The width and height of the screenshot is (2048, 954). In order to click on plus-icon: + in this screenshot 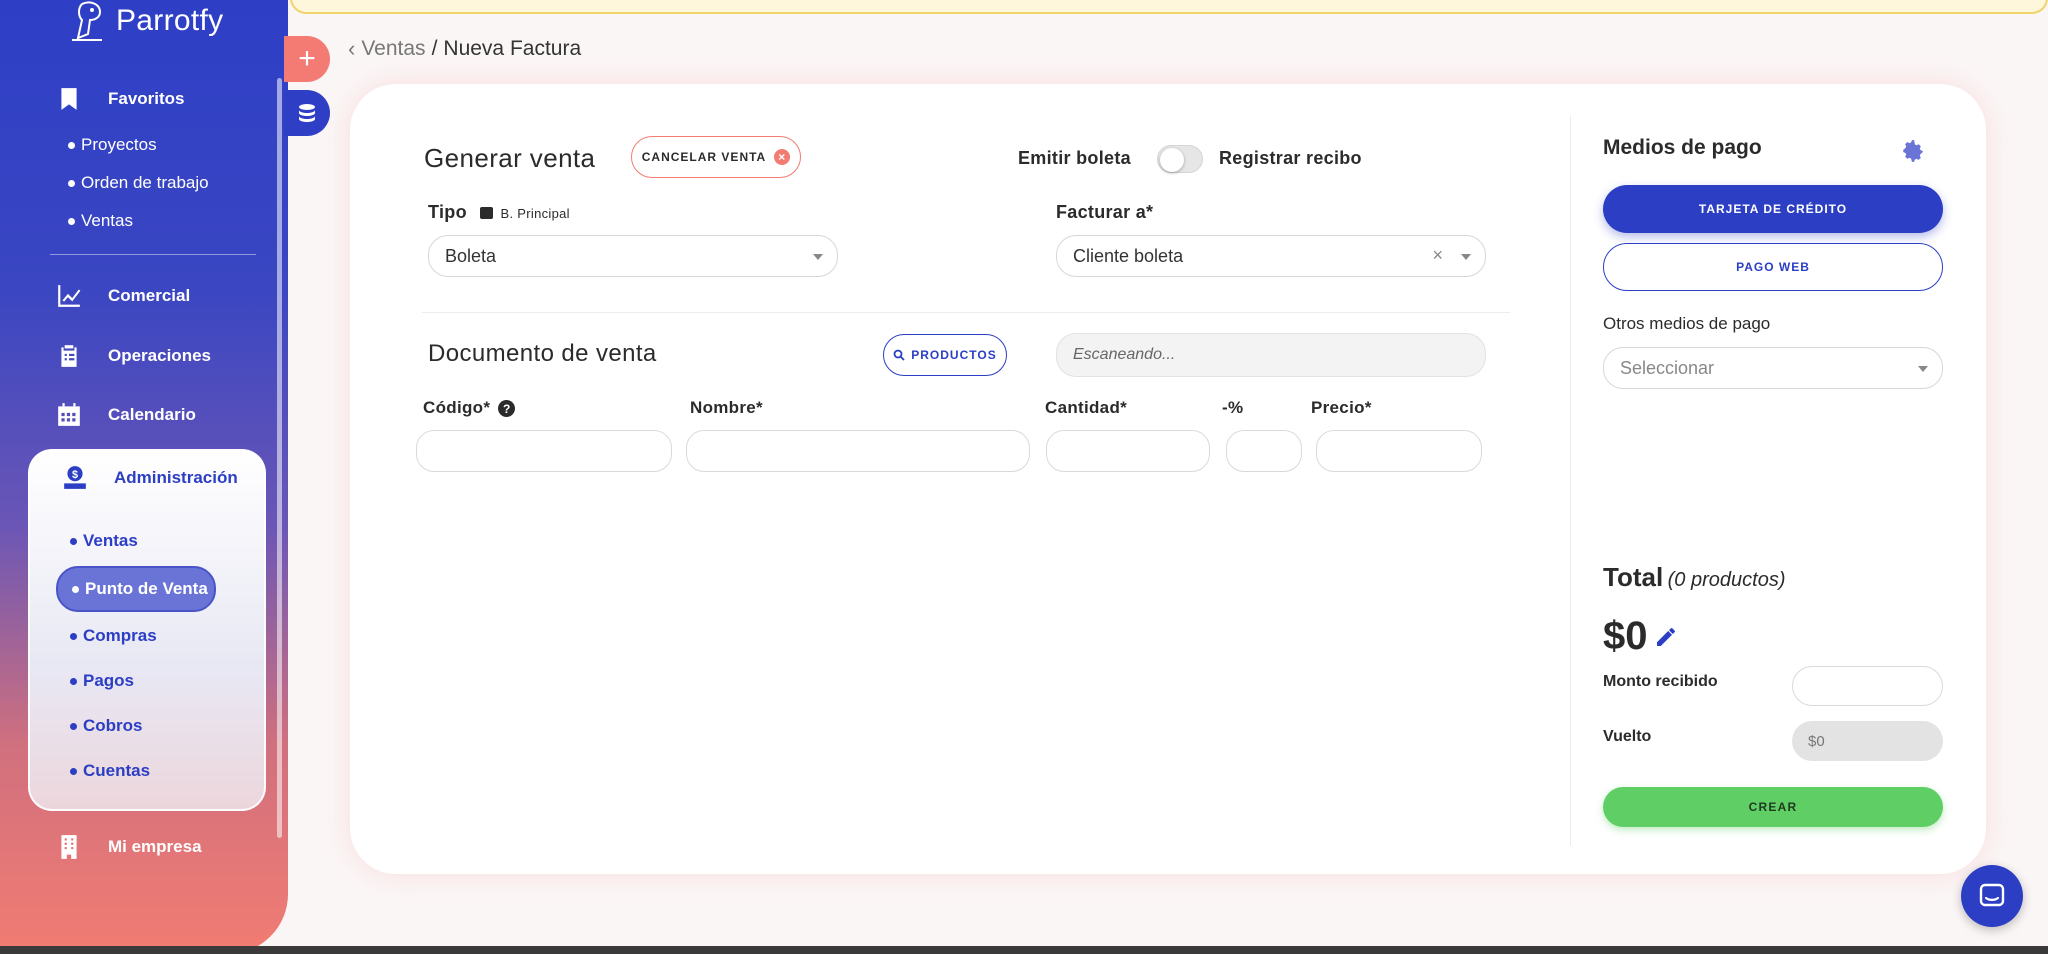, I will do `click(307, 58)`.